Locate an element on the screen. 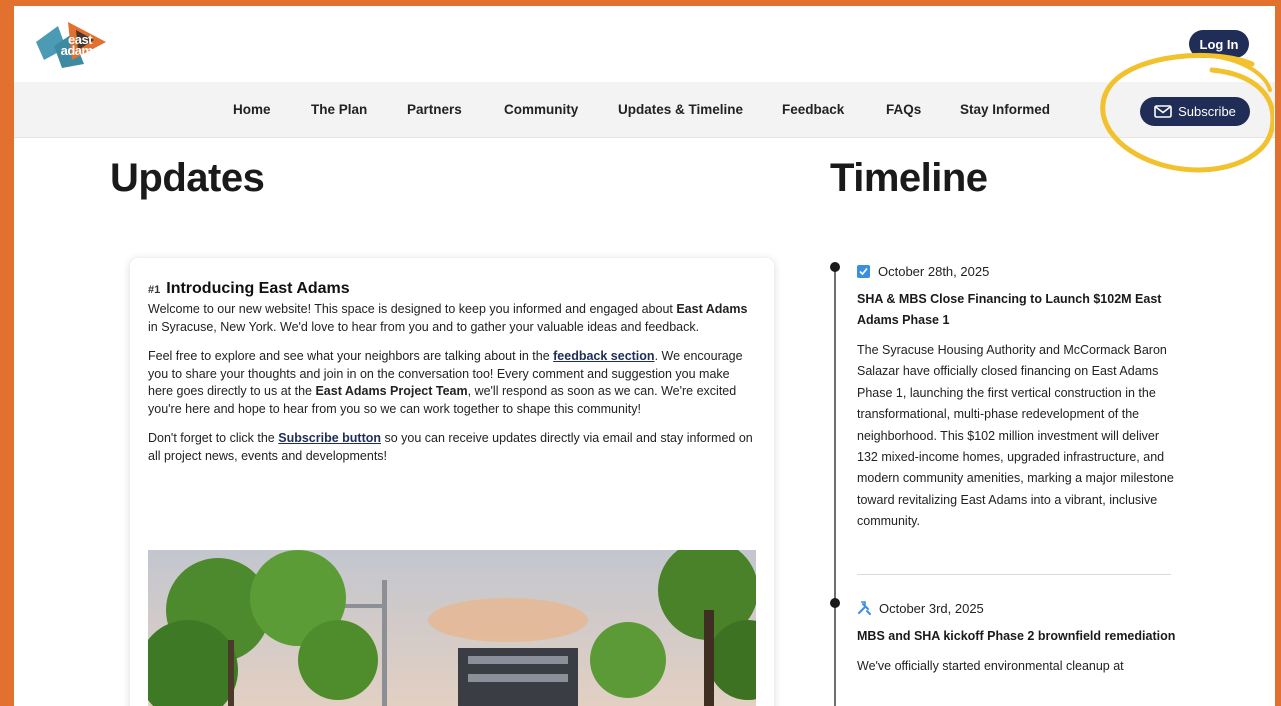 This screenshot has width=1281, height=706. rendering-illustration is located at coordinates (452, 628).